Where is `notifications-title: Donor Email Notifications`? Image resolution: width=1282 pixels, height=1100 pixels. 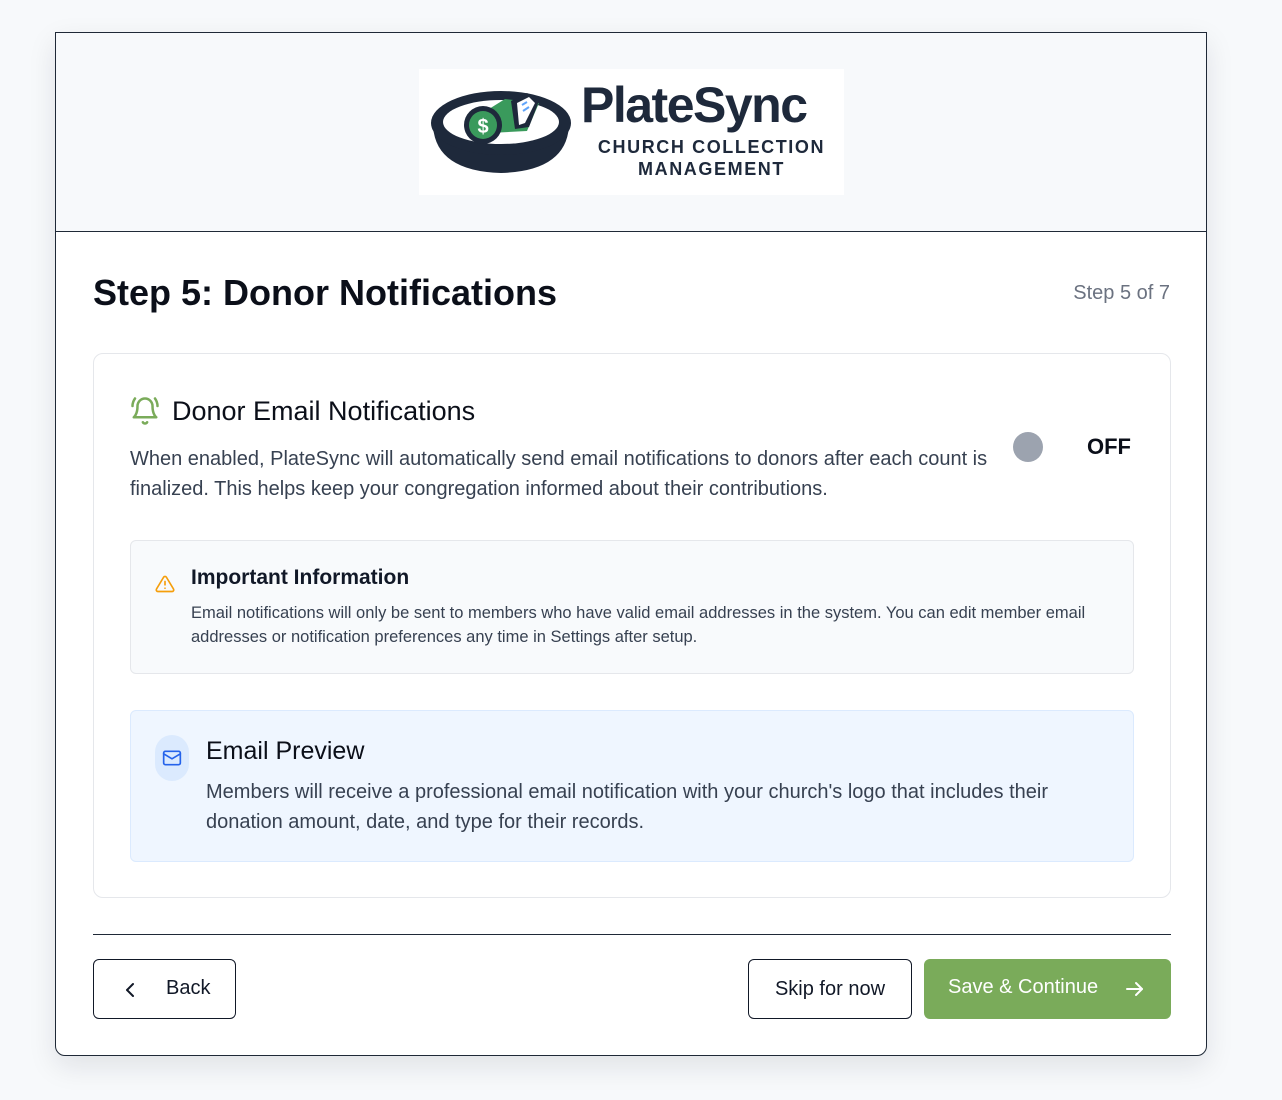 notifications-title: Donor Email Notifications is located at coordinates (324, 411).